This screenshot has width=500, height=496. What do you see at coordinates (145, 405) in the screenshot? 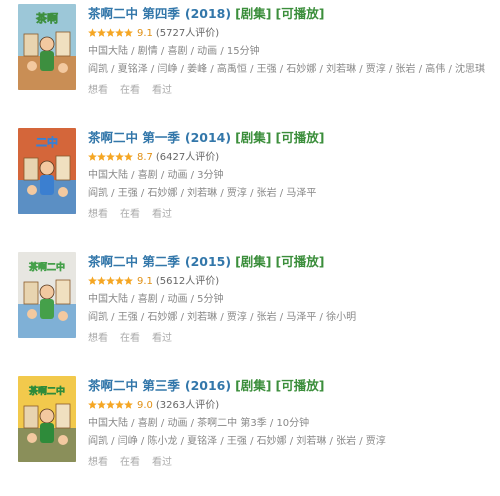
I see `rating-score: 9.0` at bounding box center [145, 405].